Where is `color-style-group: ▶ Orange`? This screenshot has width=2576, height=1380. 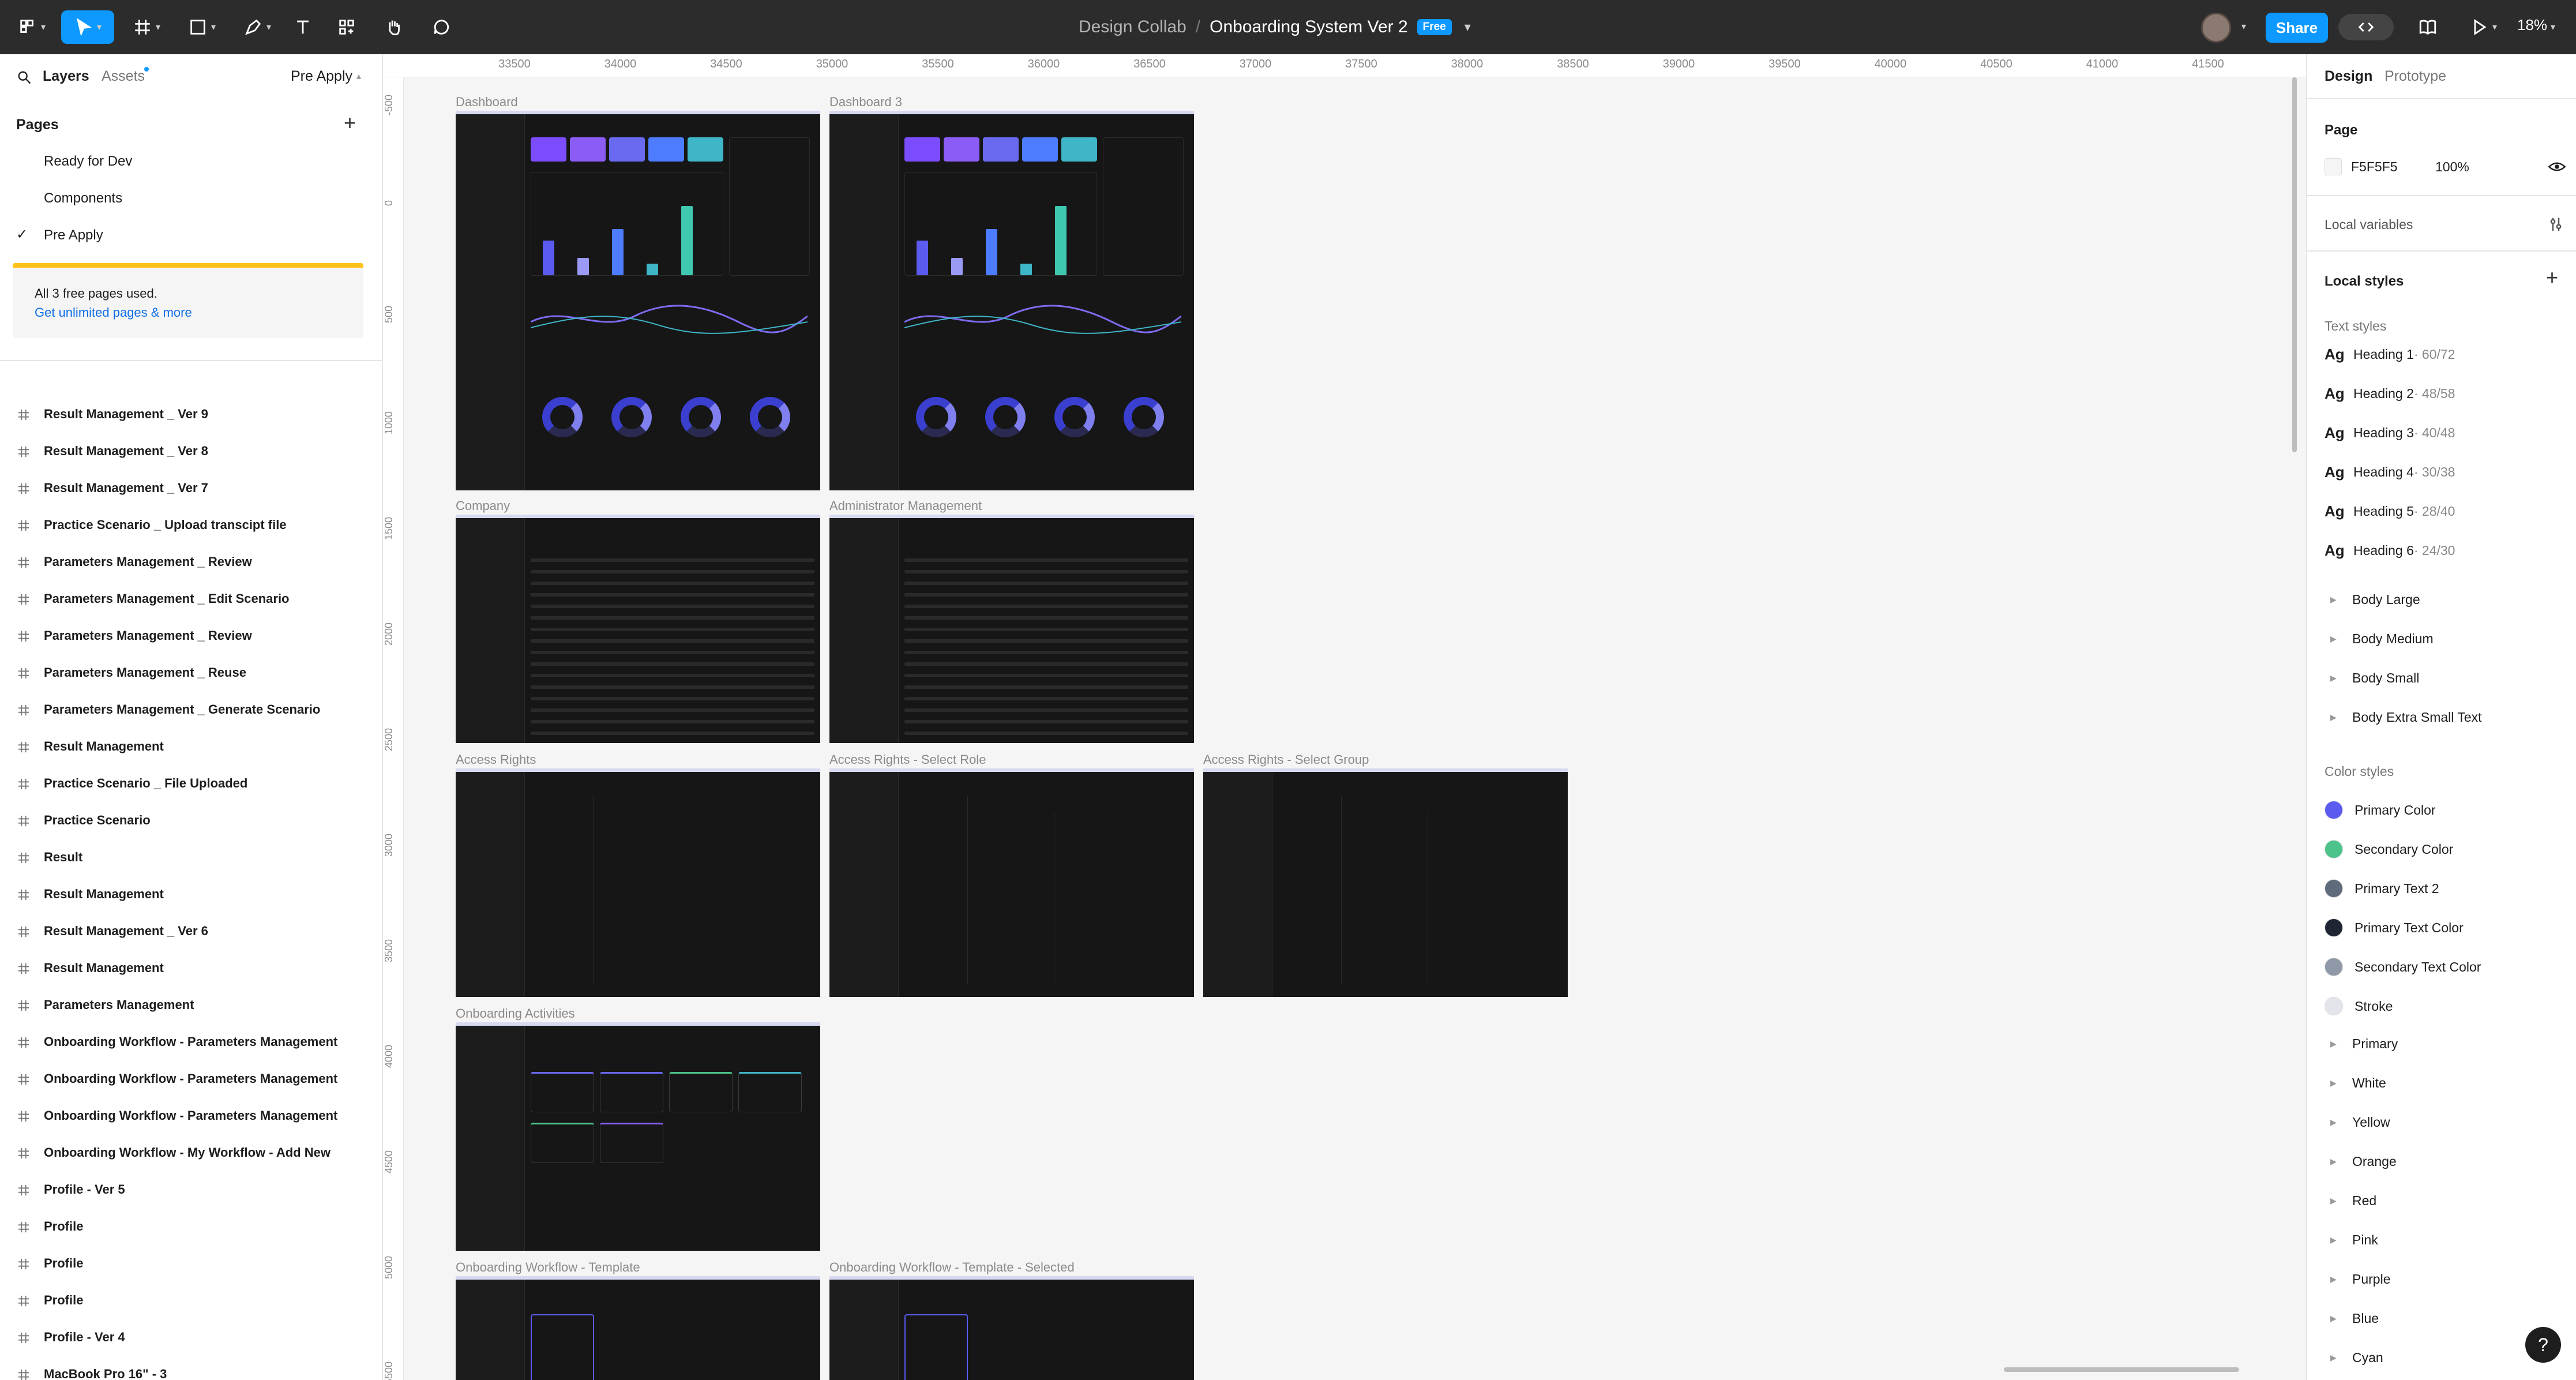
color-style-group: ▶ Orange is located at coordinates (2364, 1161).